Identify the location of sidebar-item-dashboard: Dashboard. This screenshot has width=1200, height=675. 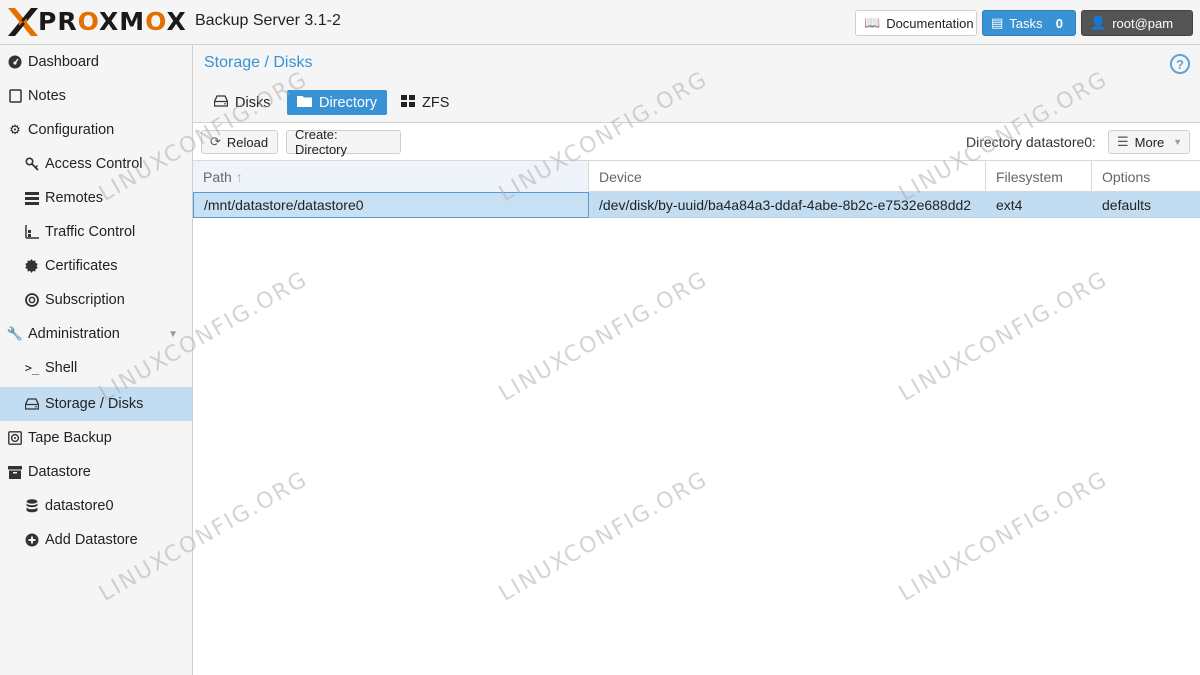
(96, 62).